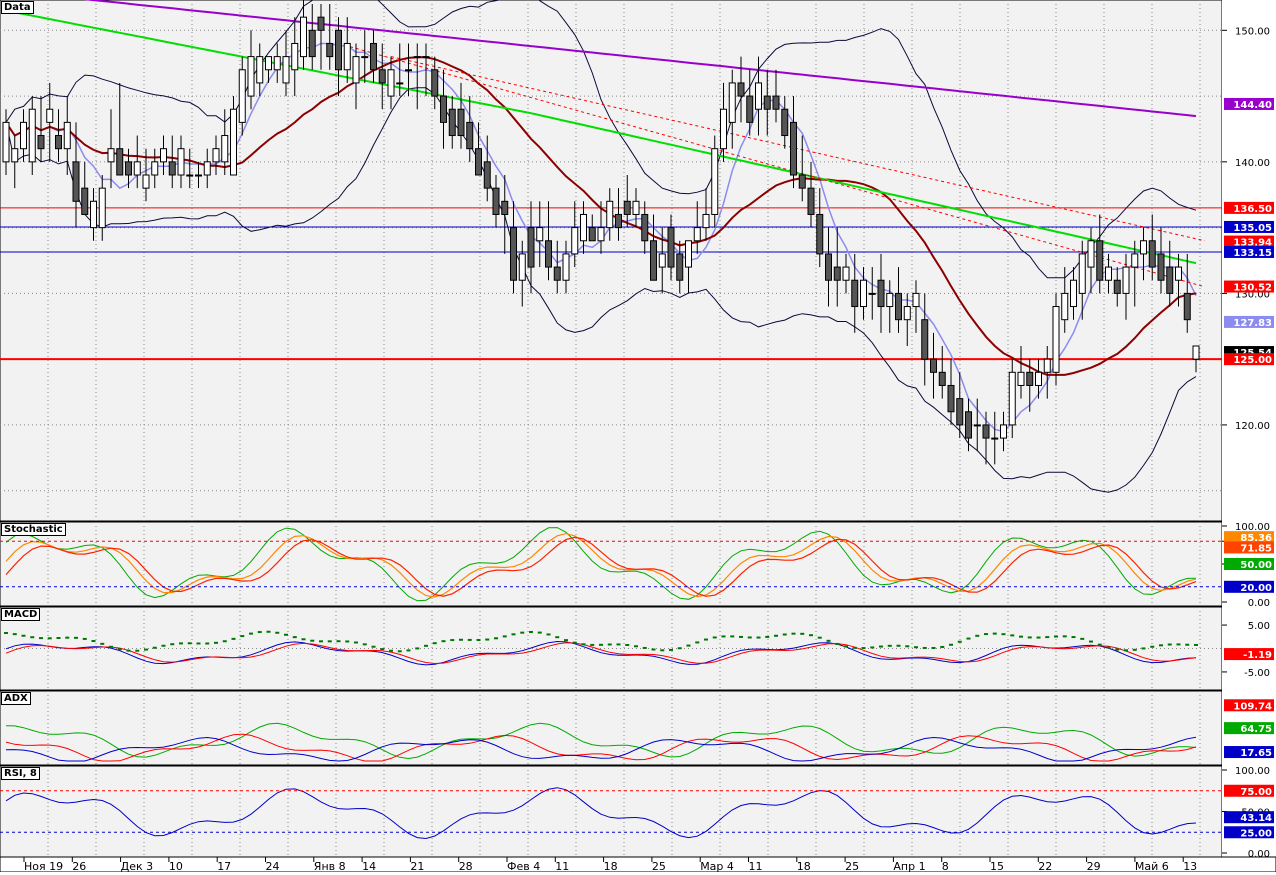 Image resolution: width=1276 pixels, height=875 pixels. What do you see at coordinates (1256, 833) in the screenshot?
I see `value-label: 25.00` at bounding box center [1256, 833].